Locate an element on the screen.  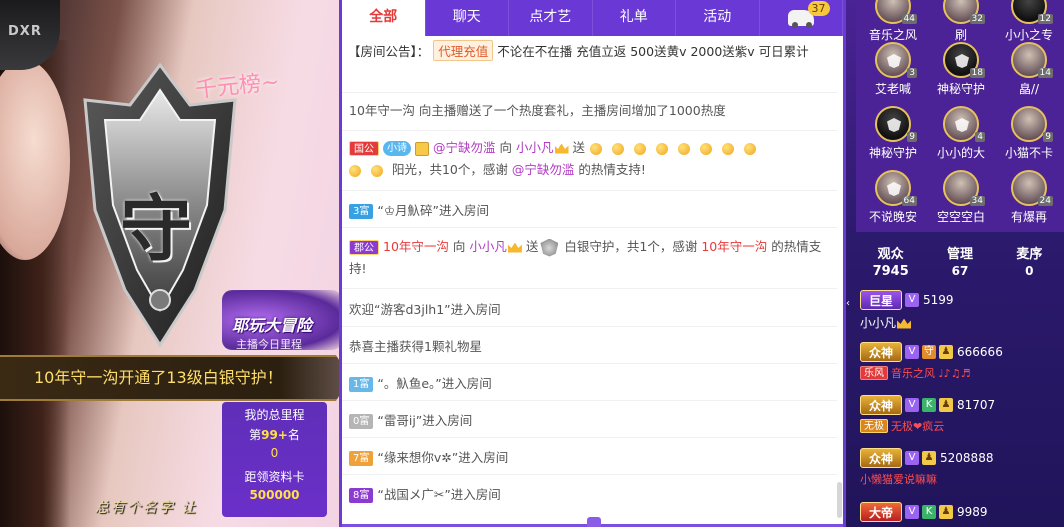
adventure-badge: 耶玩大冒险 主播今日里程 is located at coordinates (281, 320).